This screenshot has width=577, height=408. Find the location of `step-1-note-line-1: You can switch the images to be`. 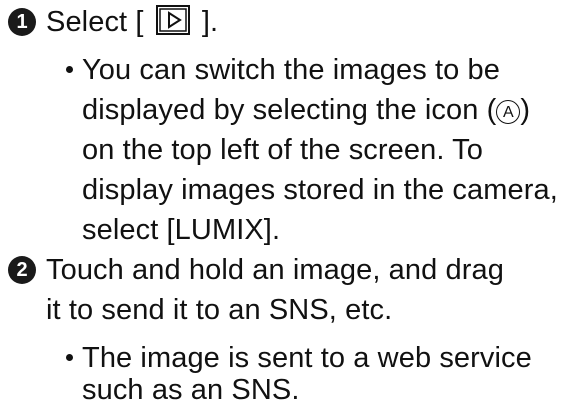

step-1-note-line-1: You can switch the images to be is located at coordinates (291, 70).